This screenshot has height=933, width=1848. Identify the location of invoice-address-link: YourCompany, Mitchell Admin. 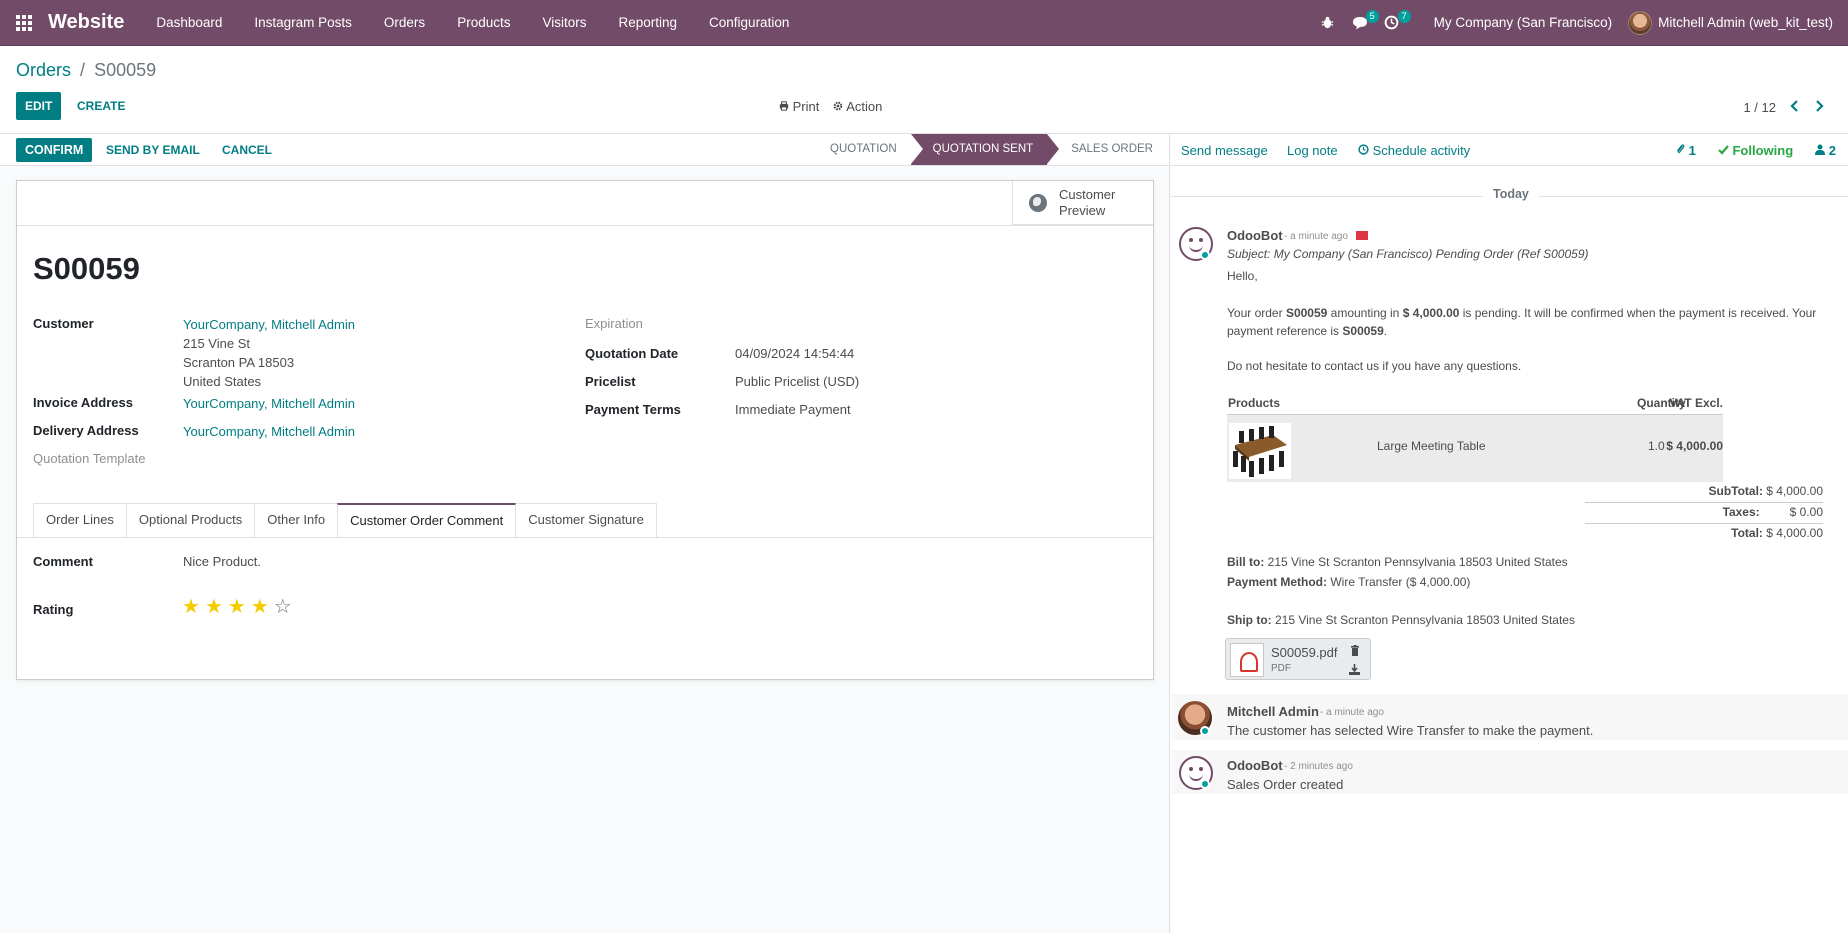
(269, 403).